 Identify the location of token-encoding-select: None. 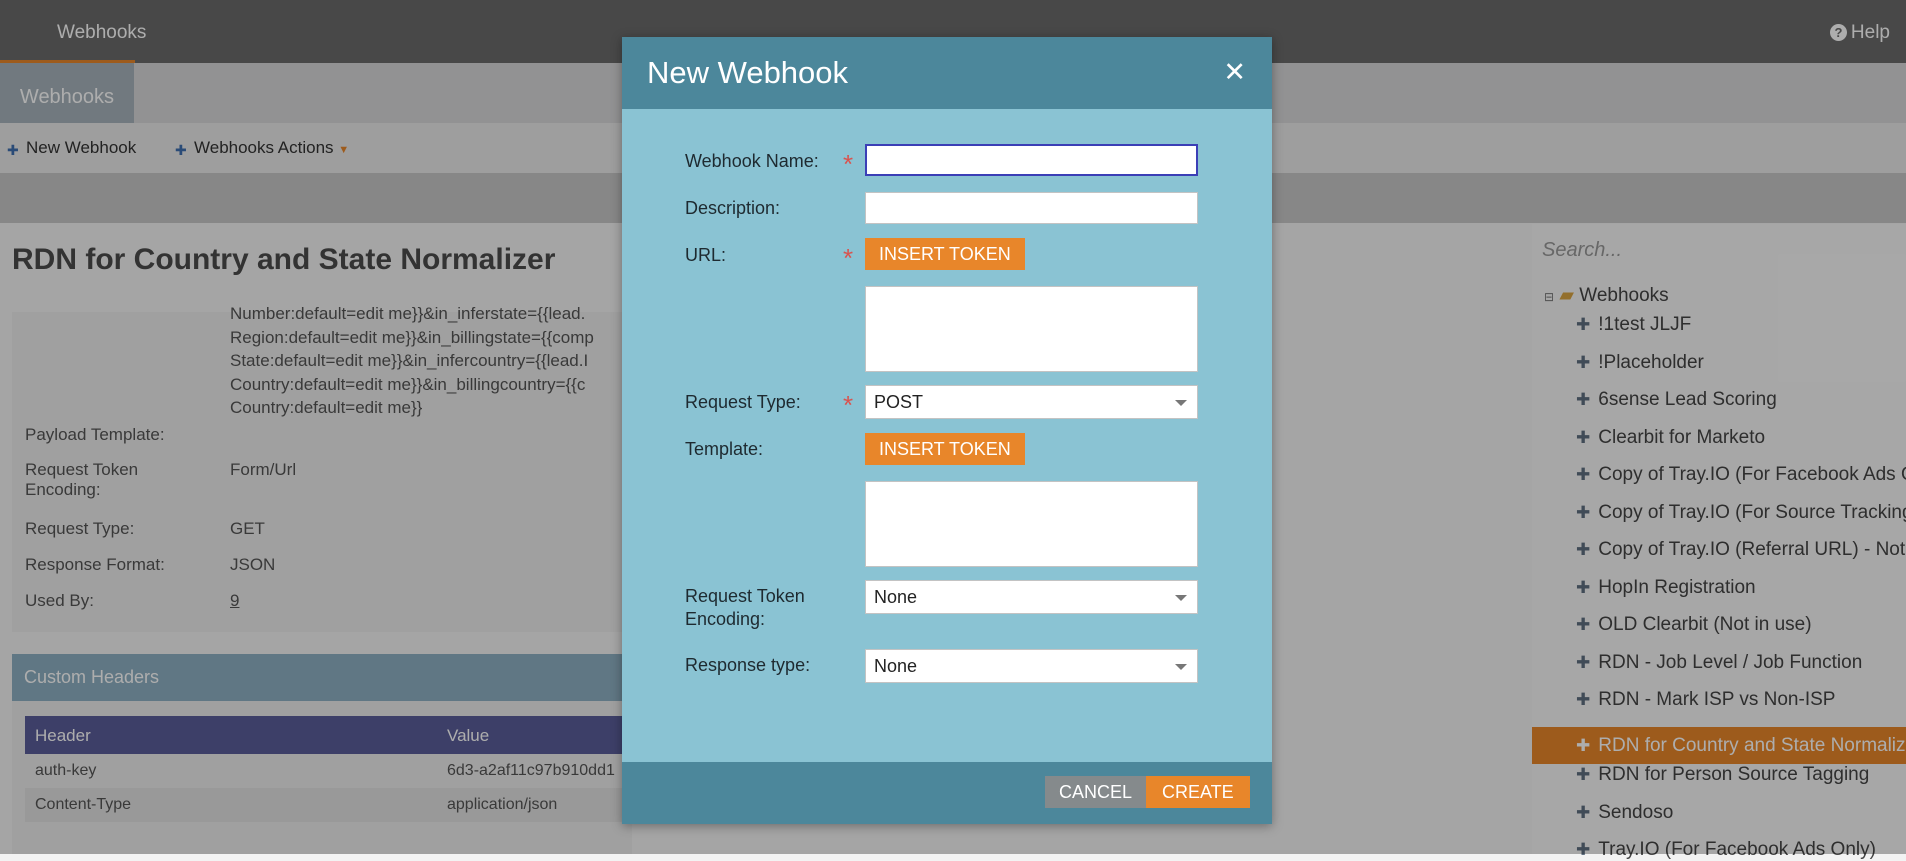
(1031, 597).